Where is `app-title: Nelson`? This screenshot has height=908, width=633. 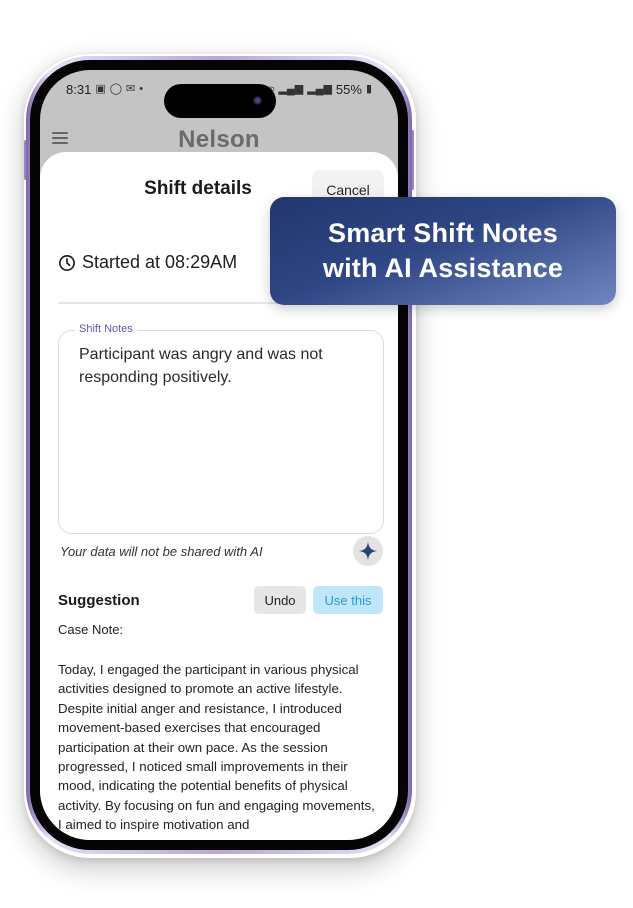 app-title: Nelson is located at coordinates (219, 139).